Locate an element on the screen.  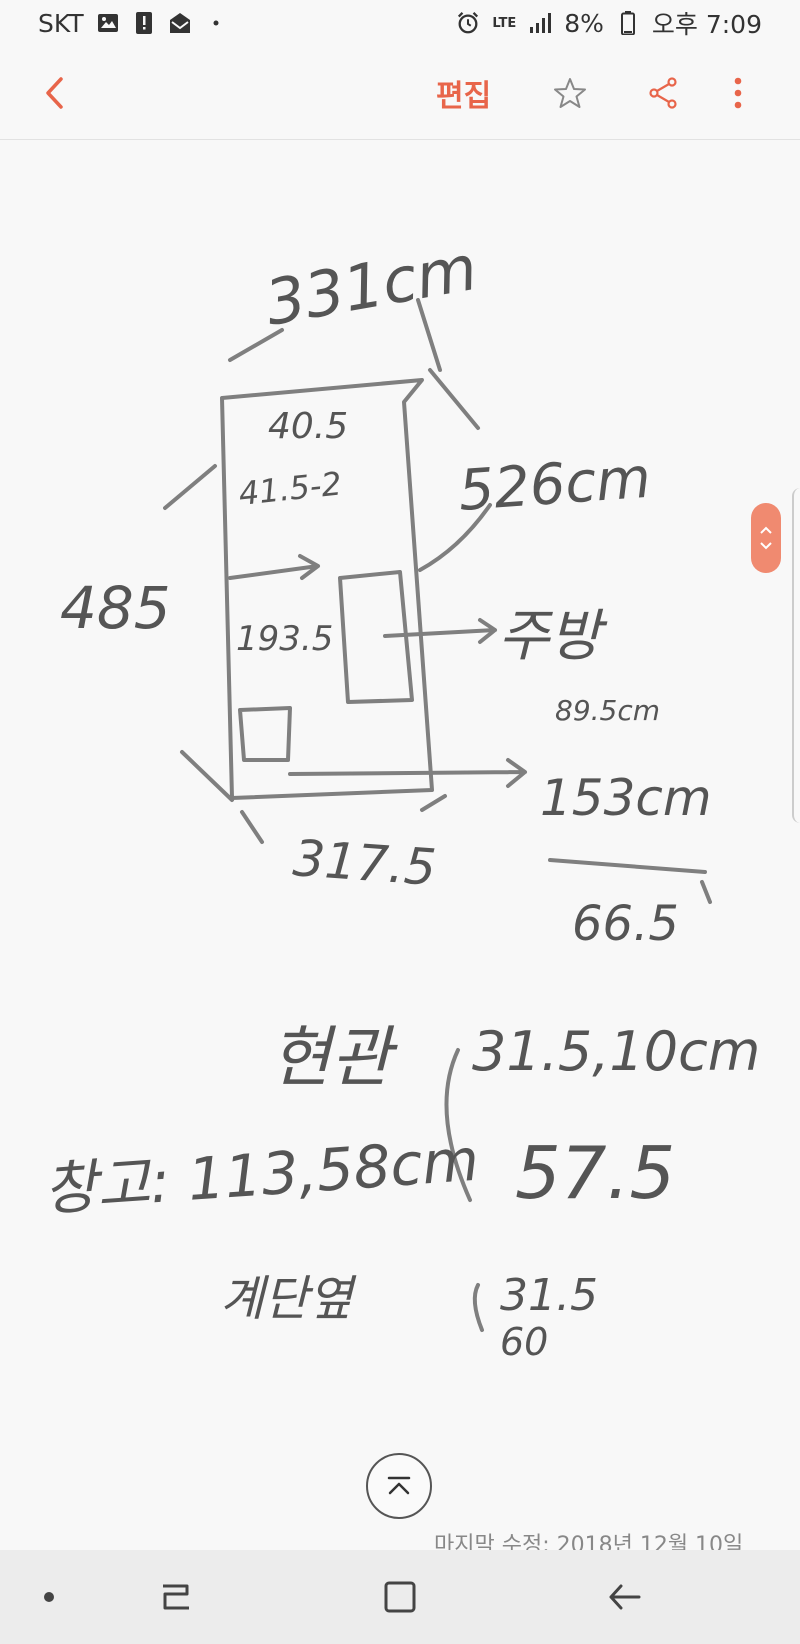
entrance-values-text: 31.5,10cm is located at coordinates (616, 1051).